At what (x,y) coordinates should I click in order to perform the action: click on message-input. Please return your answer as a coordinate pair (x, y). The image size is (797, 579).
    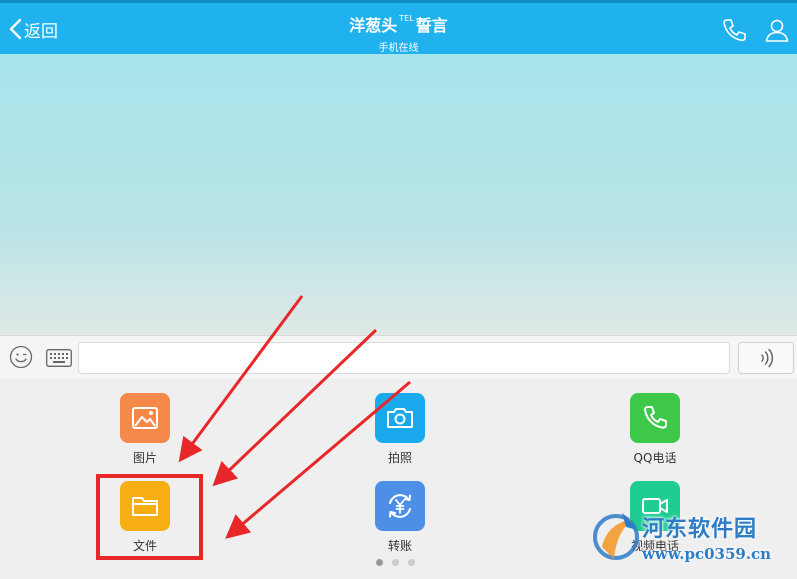
    Looking at the image, I should click on (404, 358).